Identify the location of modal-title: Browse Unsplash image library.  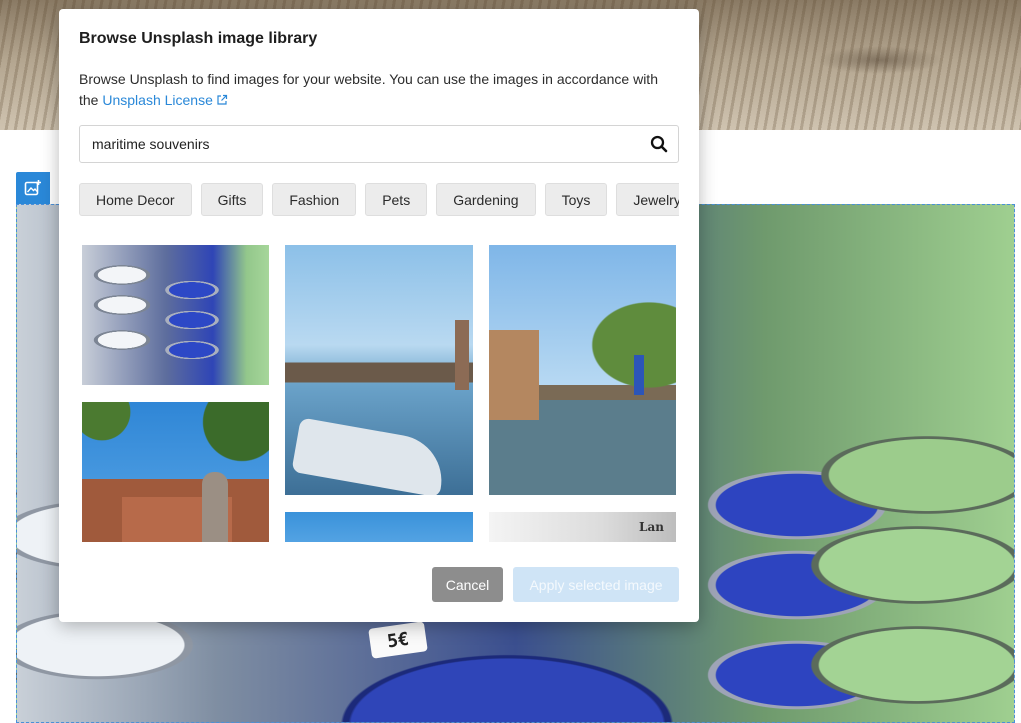
(198, 38).